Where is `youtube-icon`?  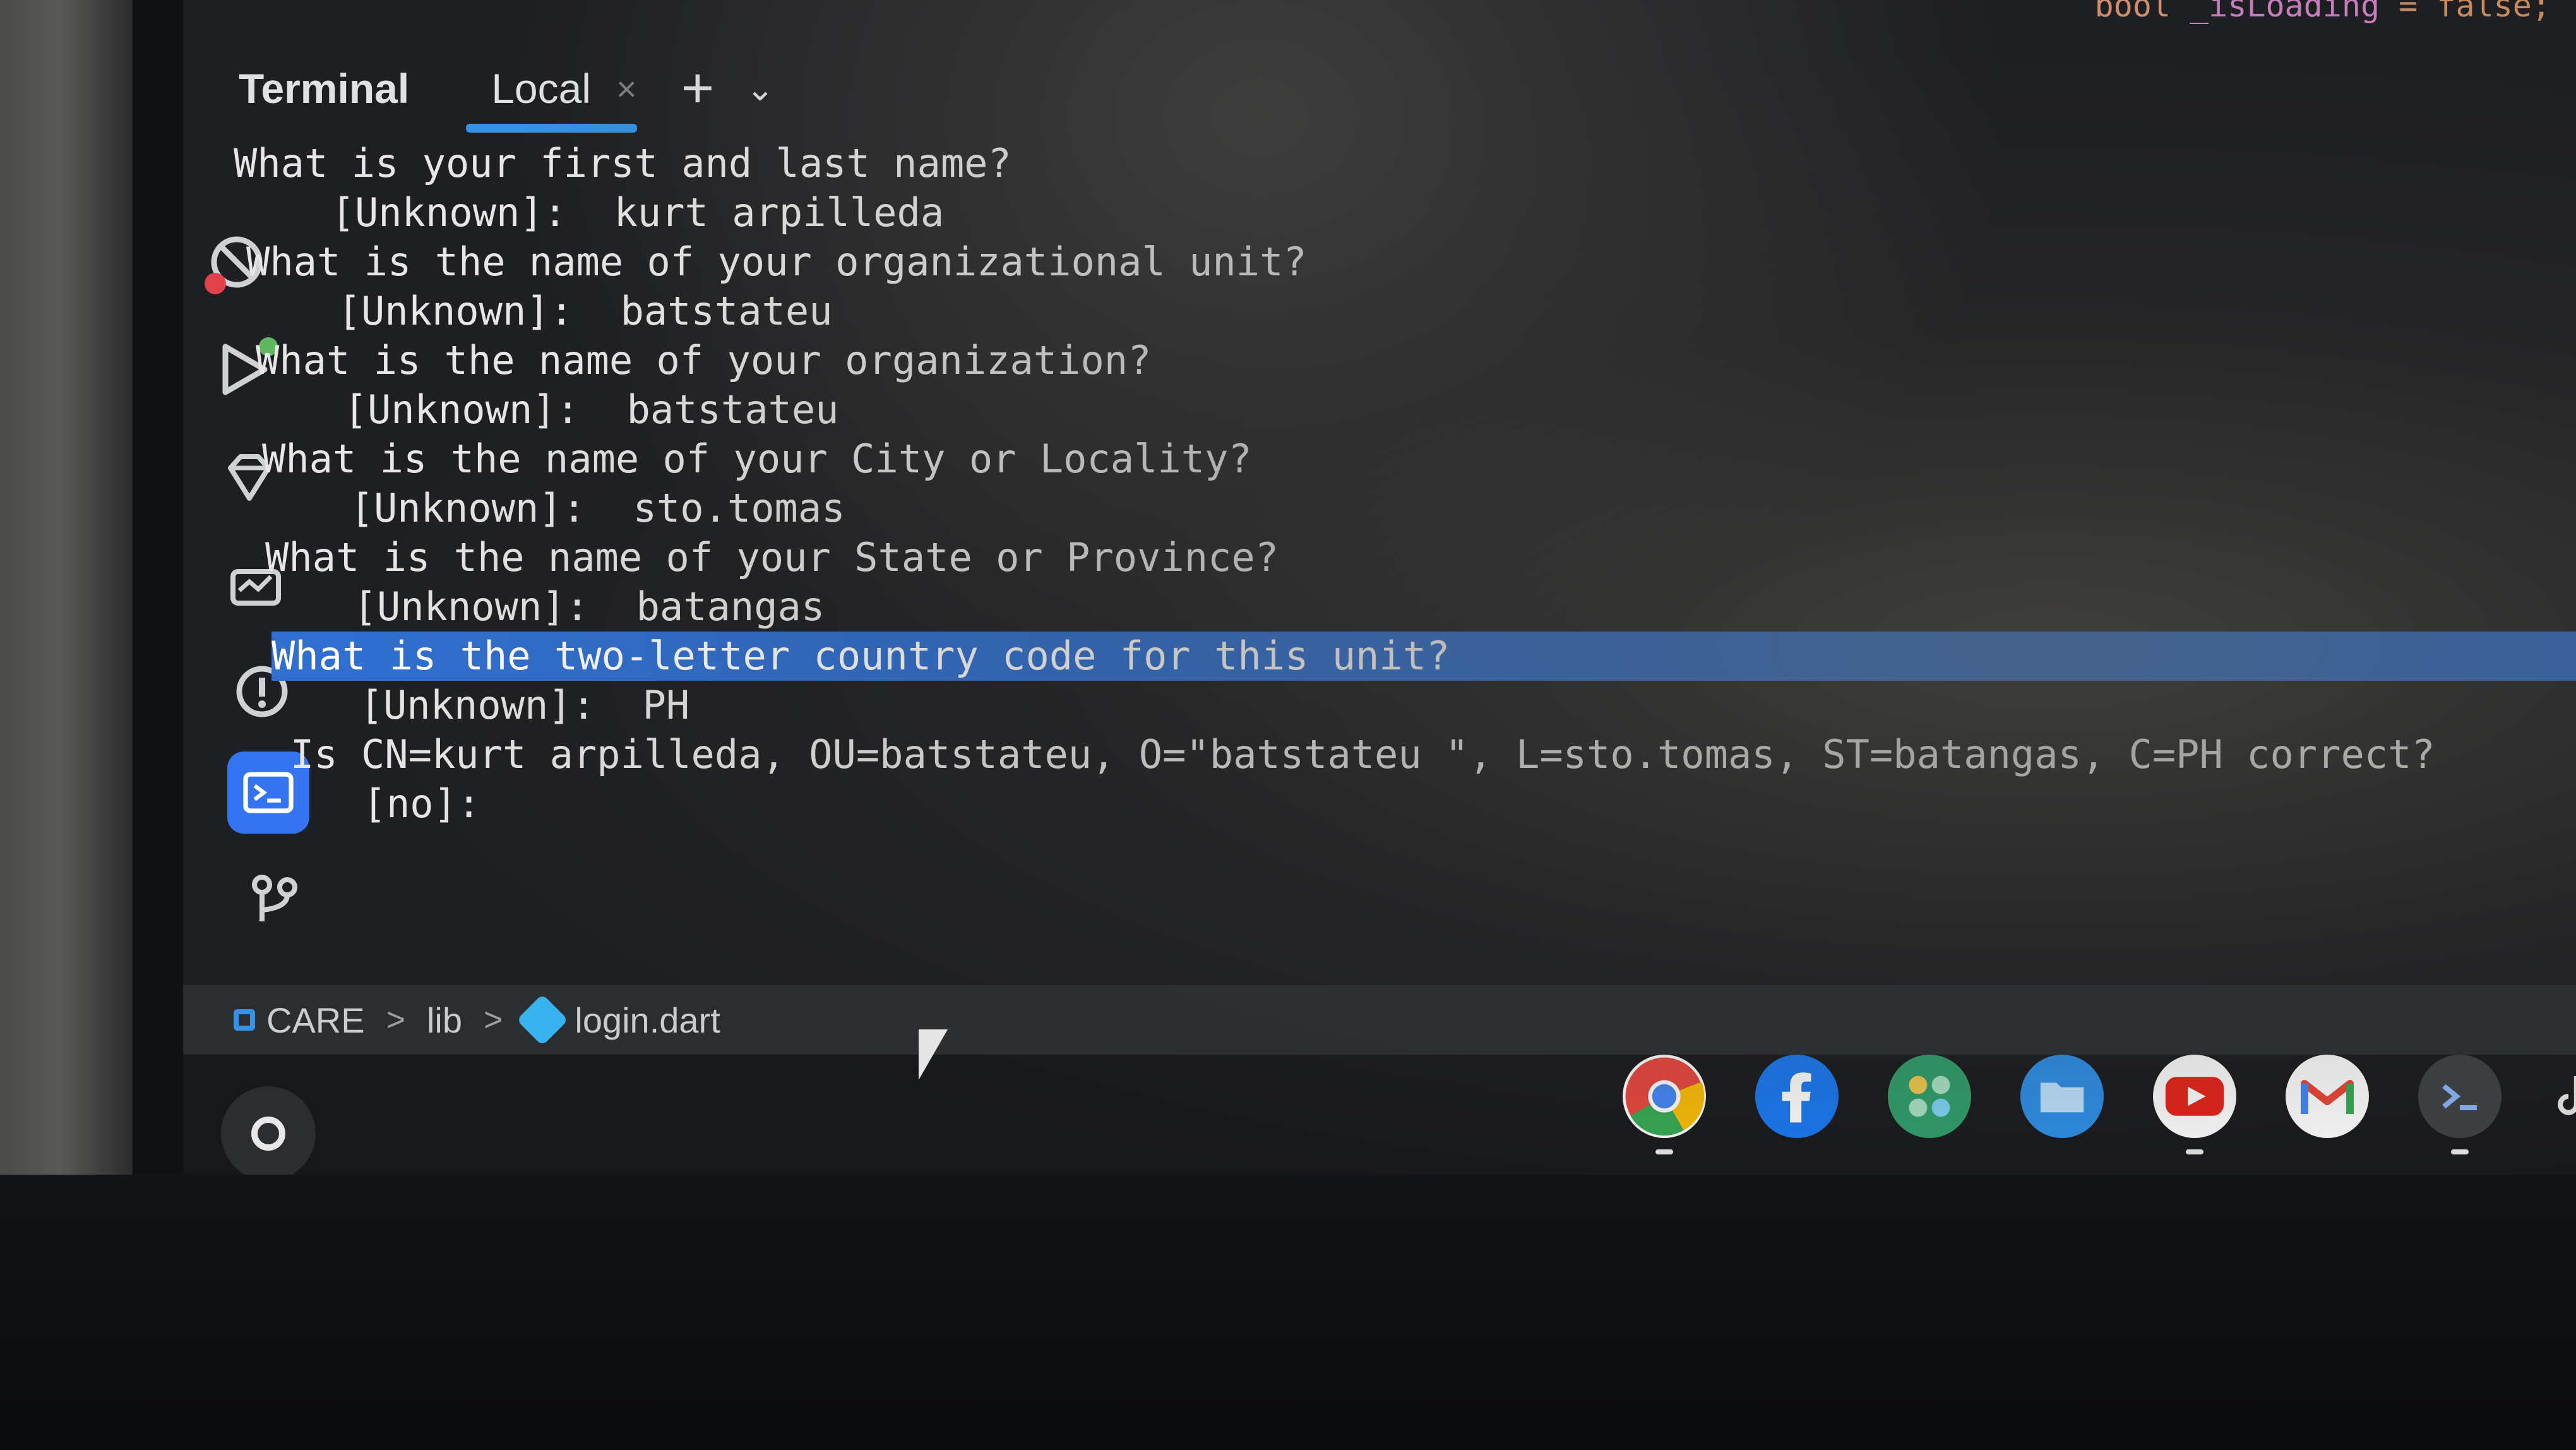
youtube-icon is located at coordinates (2194, 1104).